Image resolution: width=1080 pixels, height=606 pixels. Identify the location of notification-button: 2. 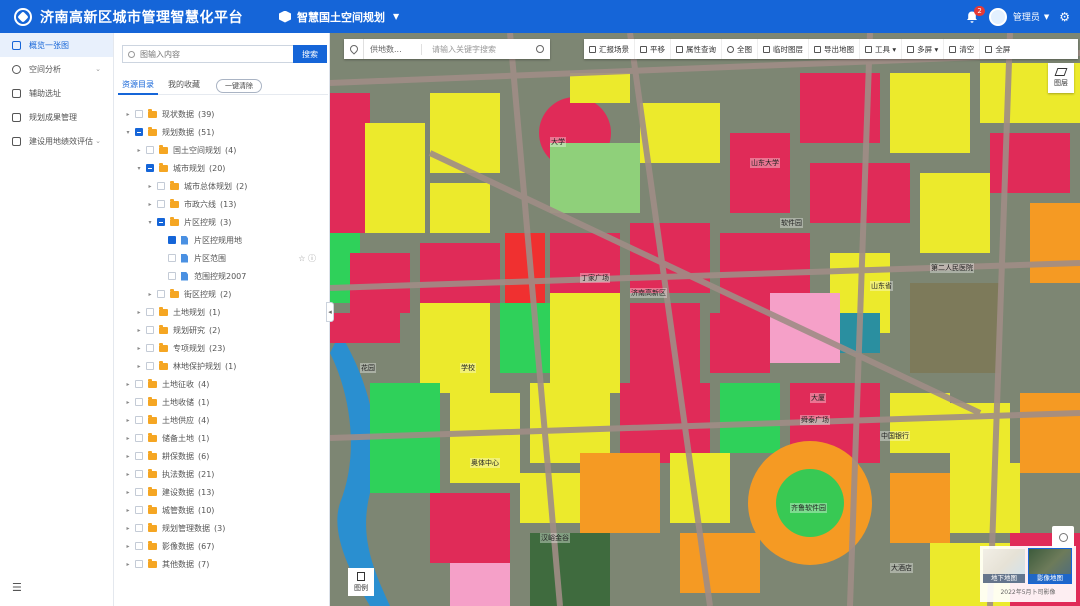
(975, 14).